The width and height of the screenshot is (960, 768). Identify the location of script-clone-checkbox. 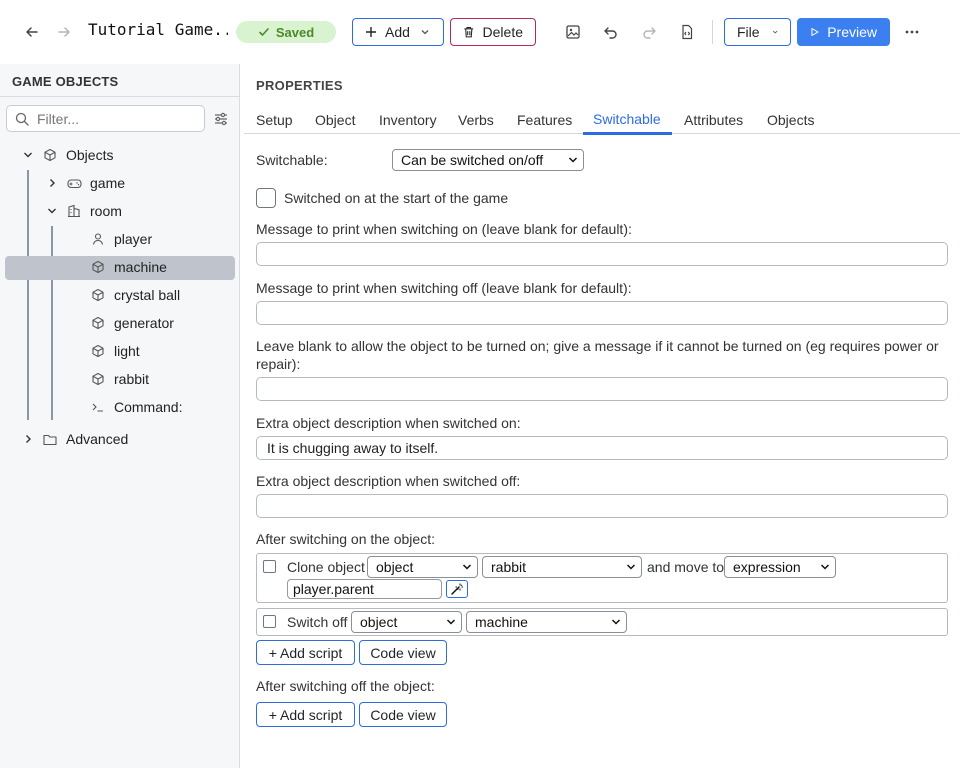
(269, 566).